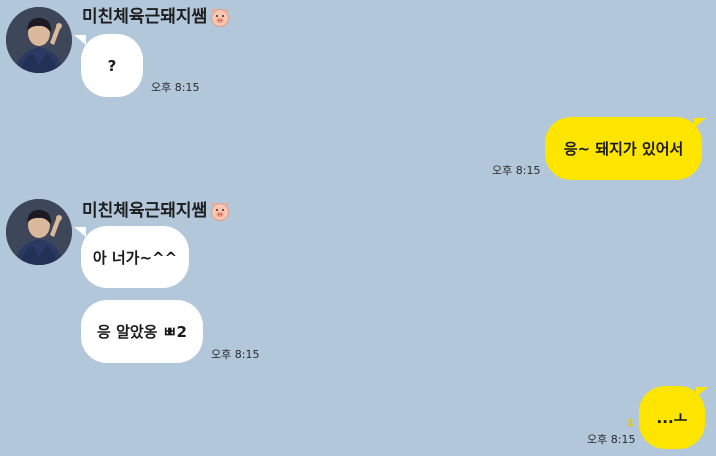 The image size is (716, 456). Describe the element at coordinates (630, 423) in the screenshot. I see `unread-count: 1` at that location.